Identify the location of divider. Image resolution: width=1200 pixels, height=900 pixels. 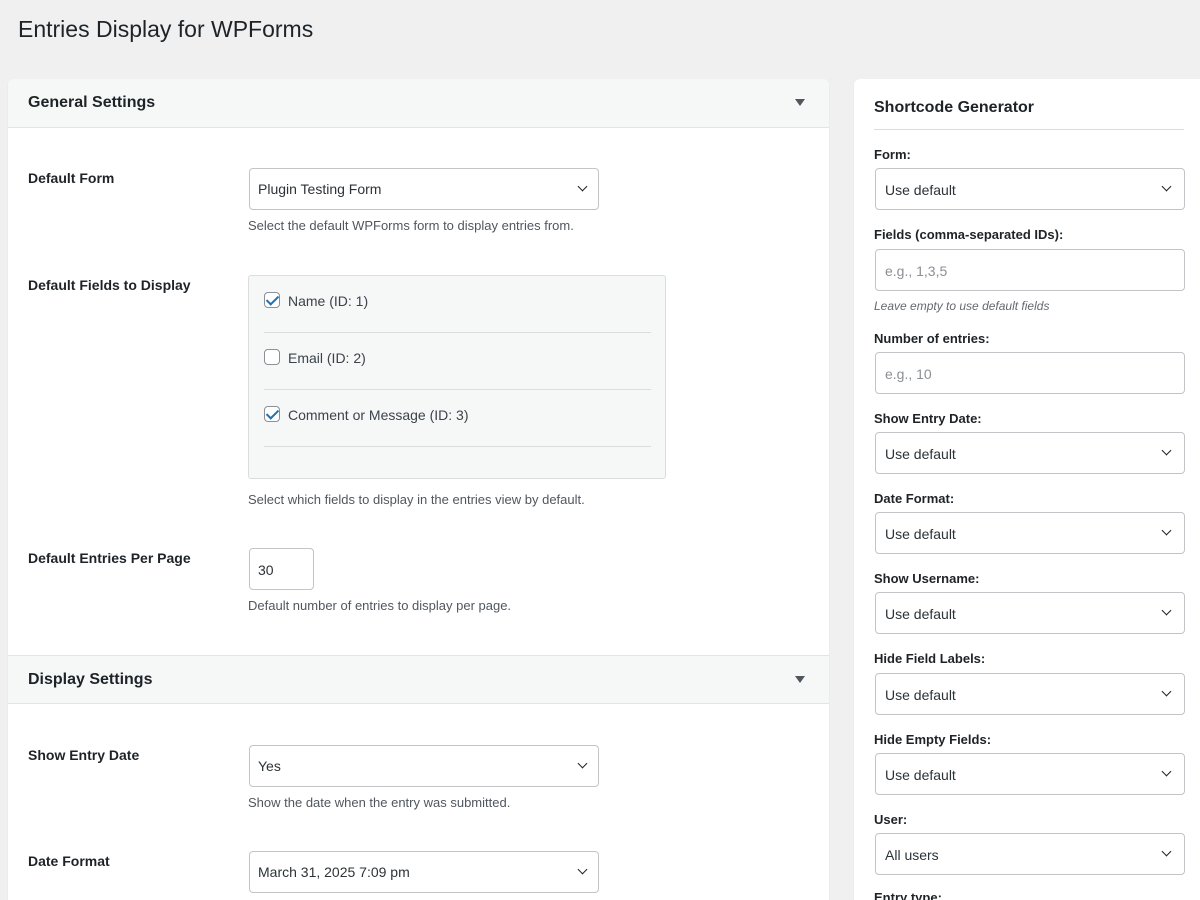
(1029, 129).